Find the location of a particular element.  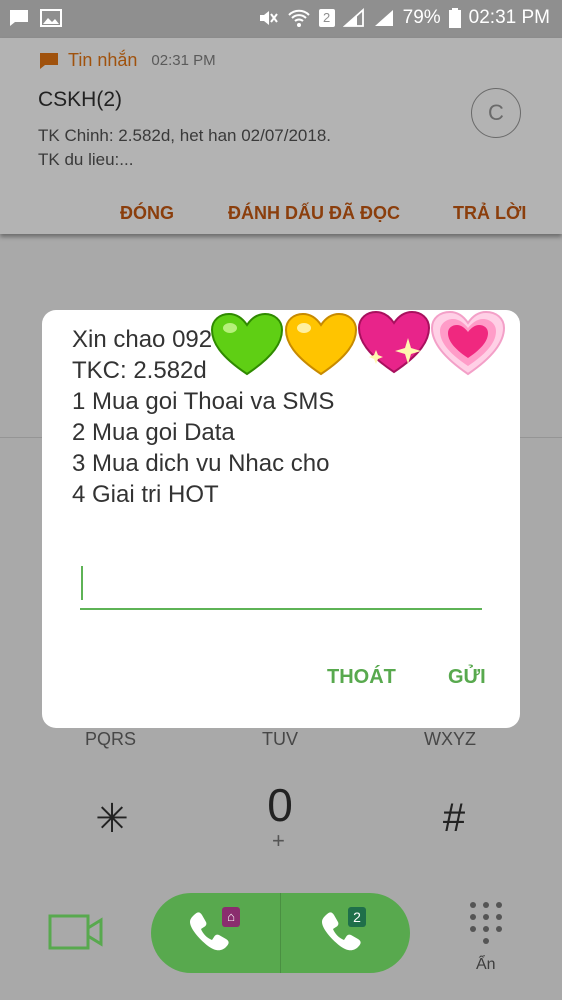

key-9-letters: WXYZ is located at coordinates (450, 739).